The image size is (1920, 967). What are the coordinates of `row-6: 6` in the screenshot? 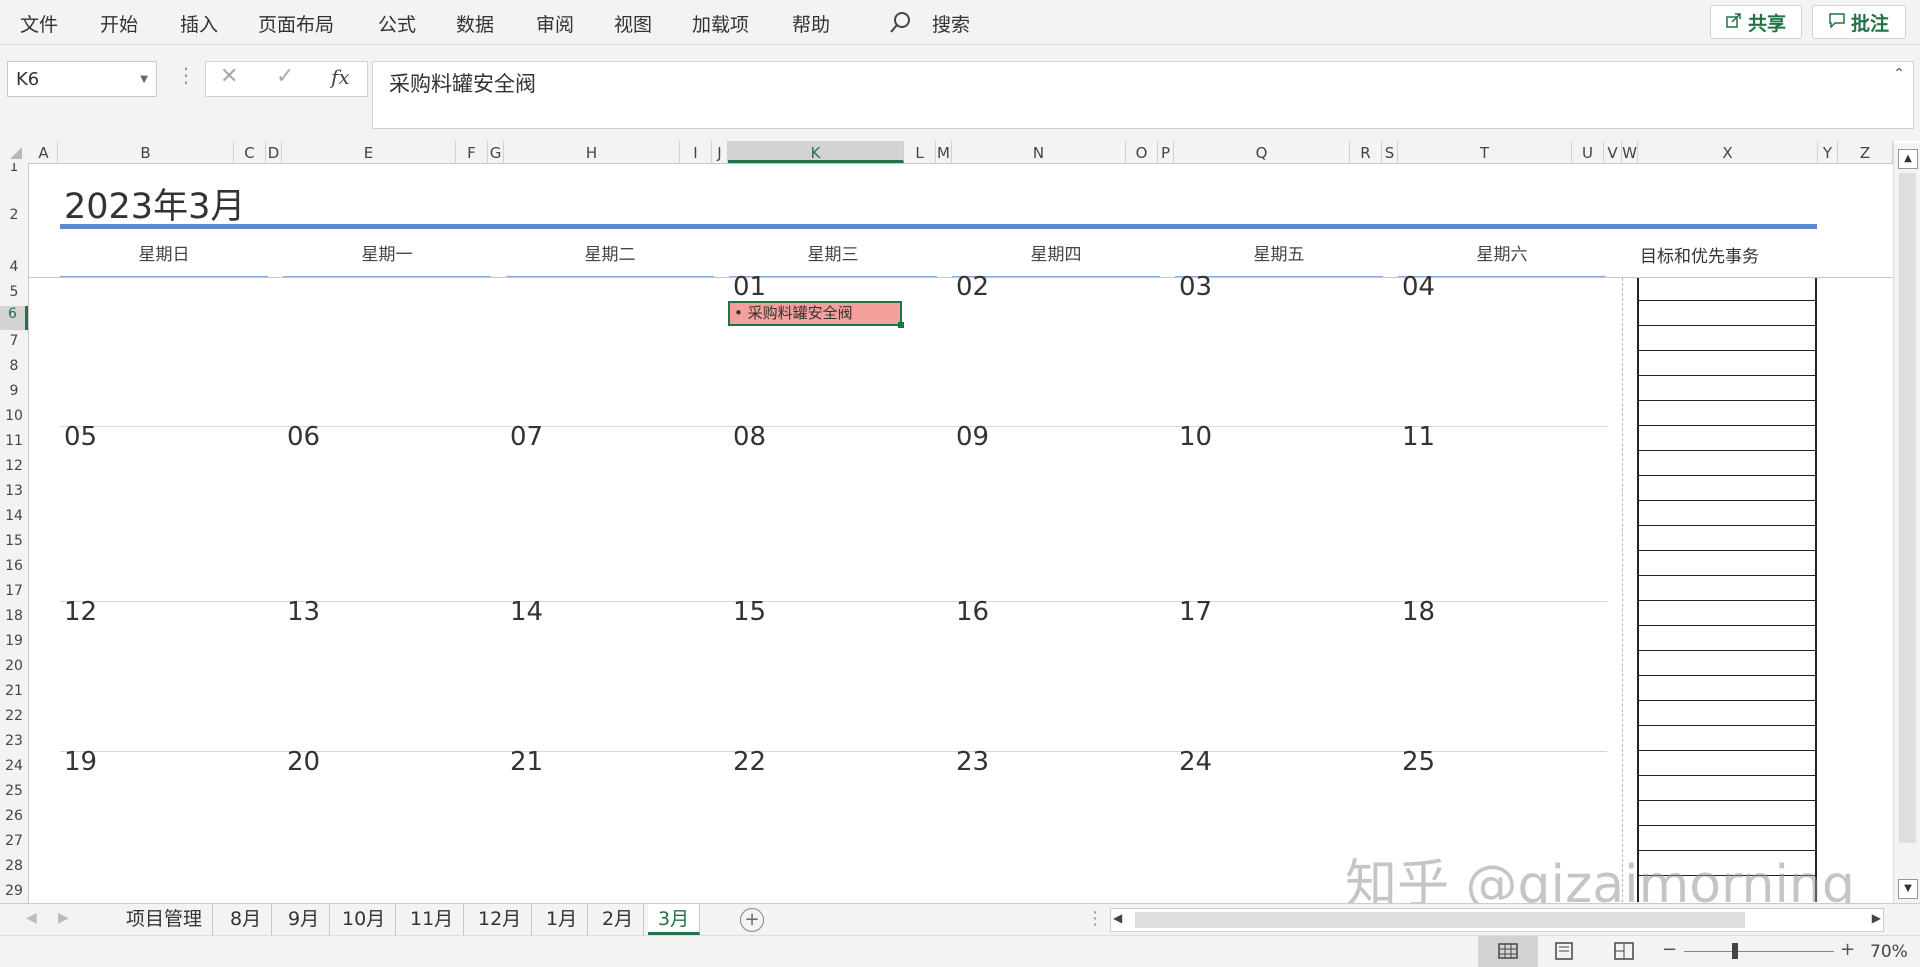 It's located at (14, 318).